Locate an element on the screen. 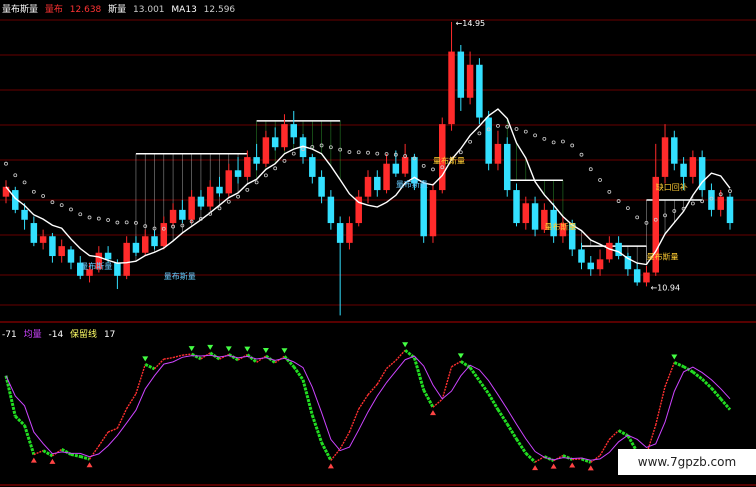 This screenshot has height=487, width=756. main-header: 量布斯量 量布 12.638 斯量 13.001 MA13 12.596 is located at coordinates (120, 8).